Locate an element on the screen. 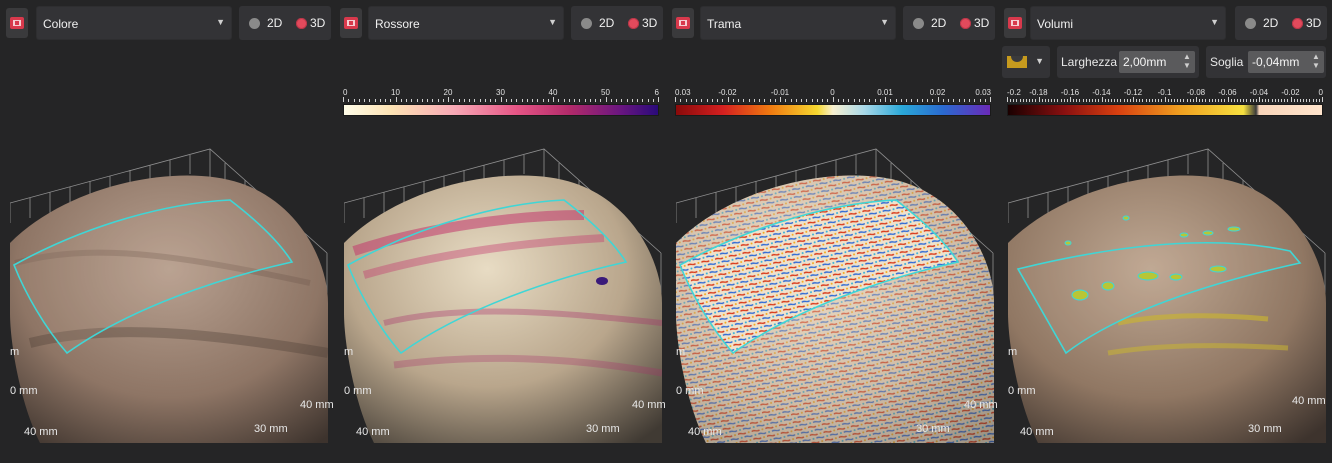 The image size is (1332, 463). map-type-selected: Volumi is located at coordinates (1055, 24).